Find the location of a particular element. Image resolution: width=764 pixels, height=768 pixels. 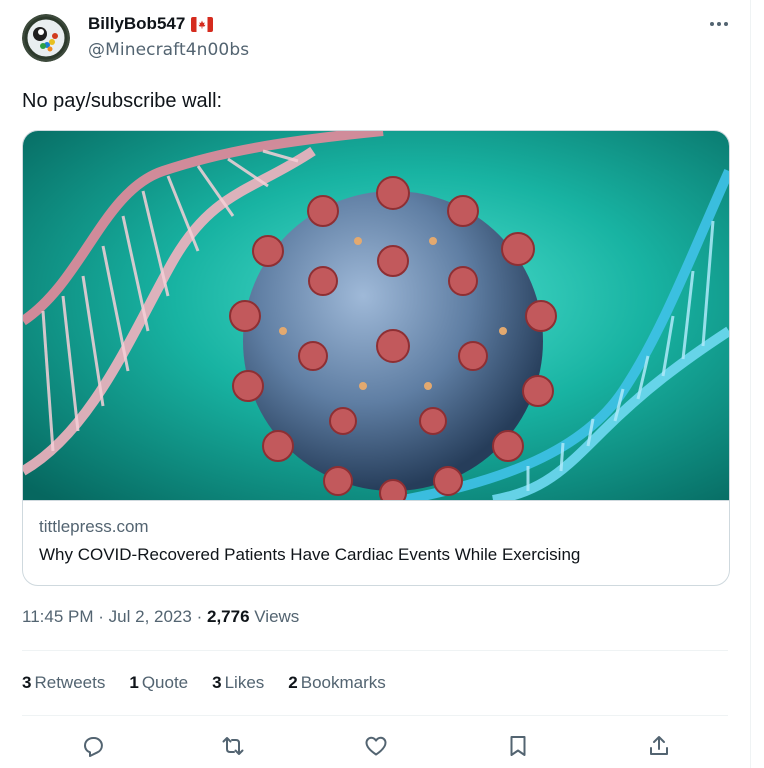

display-name: BillyBob547 is located at coordinates (136, 24).